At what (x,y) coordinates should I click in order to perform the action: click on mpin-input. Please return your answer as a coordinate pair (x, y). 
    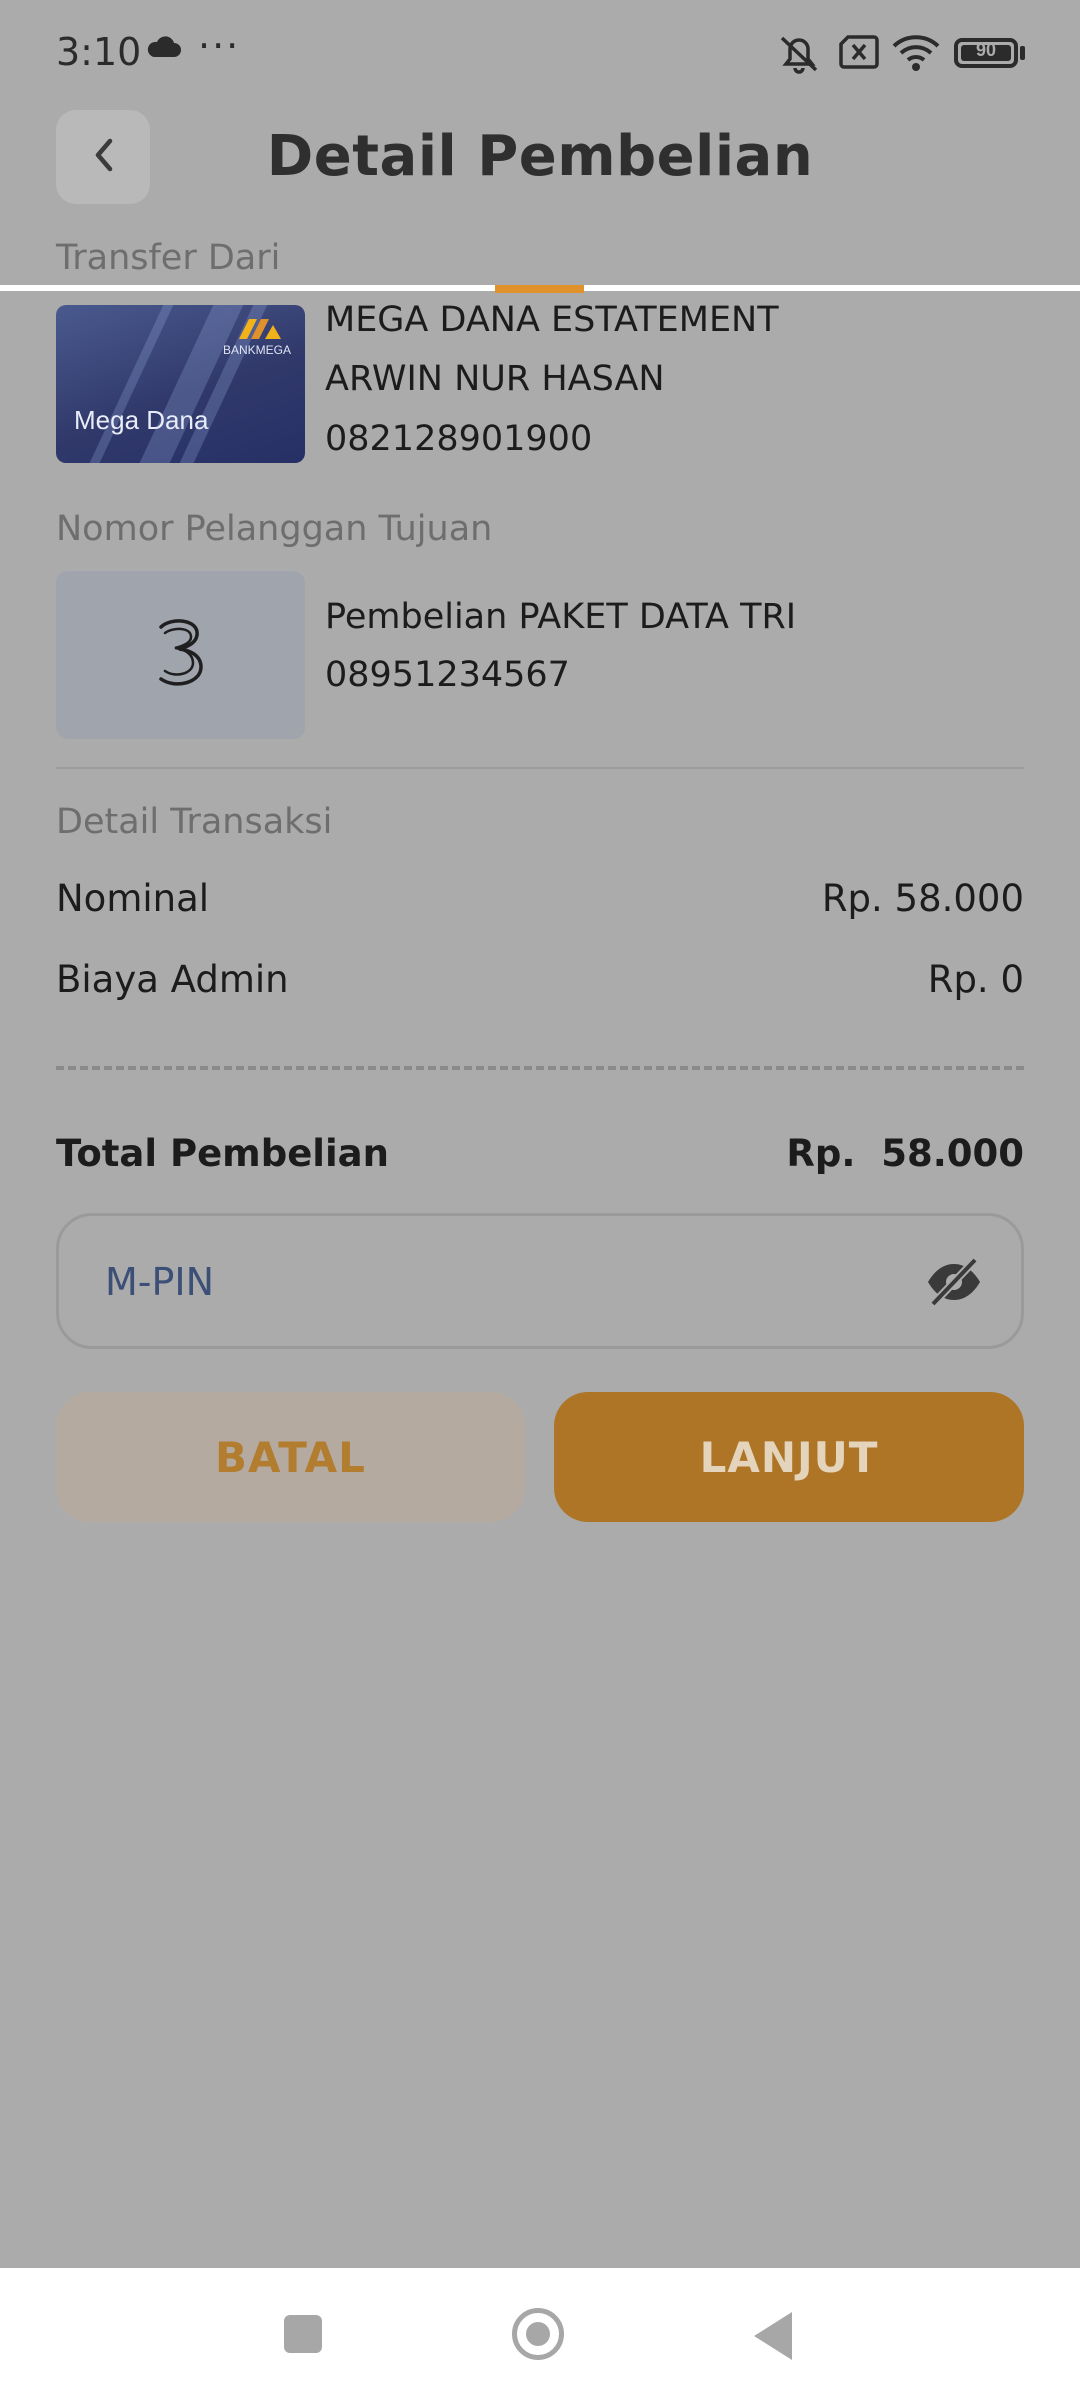
    Looking at the image, I should click on (505, 1282).